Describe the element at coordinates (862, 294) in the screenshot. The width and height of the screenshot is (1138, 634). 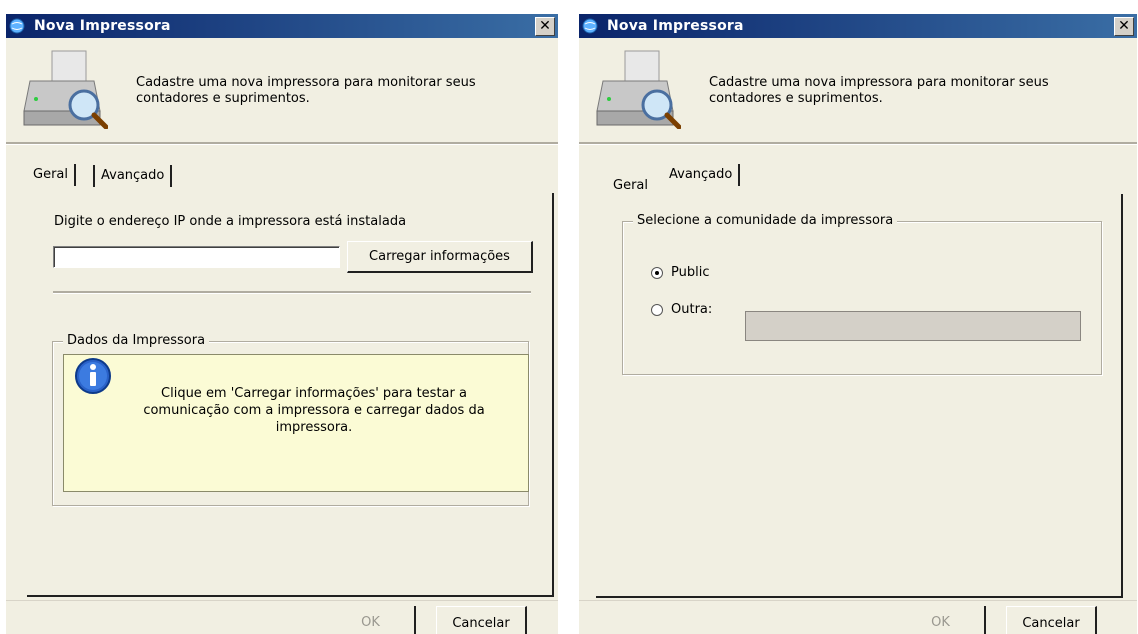
I see `community-group: Selecione a comunidade da impressora` at that location.